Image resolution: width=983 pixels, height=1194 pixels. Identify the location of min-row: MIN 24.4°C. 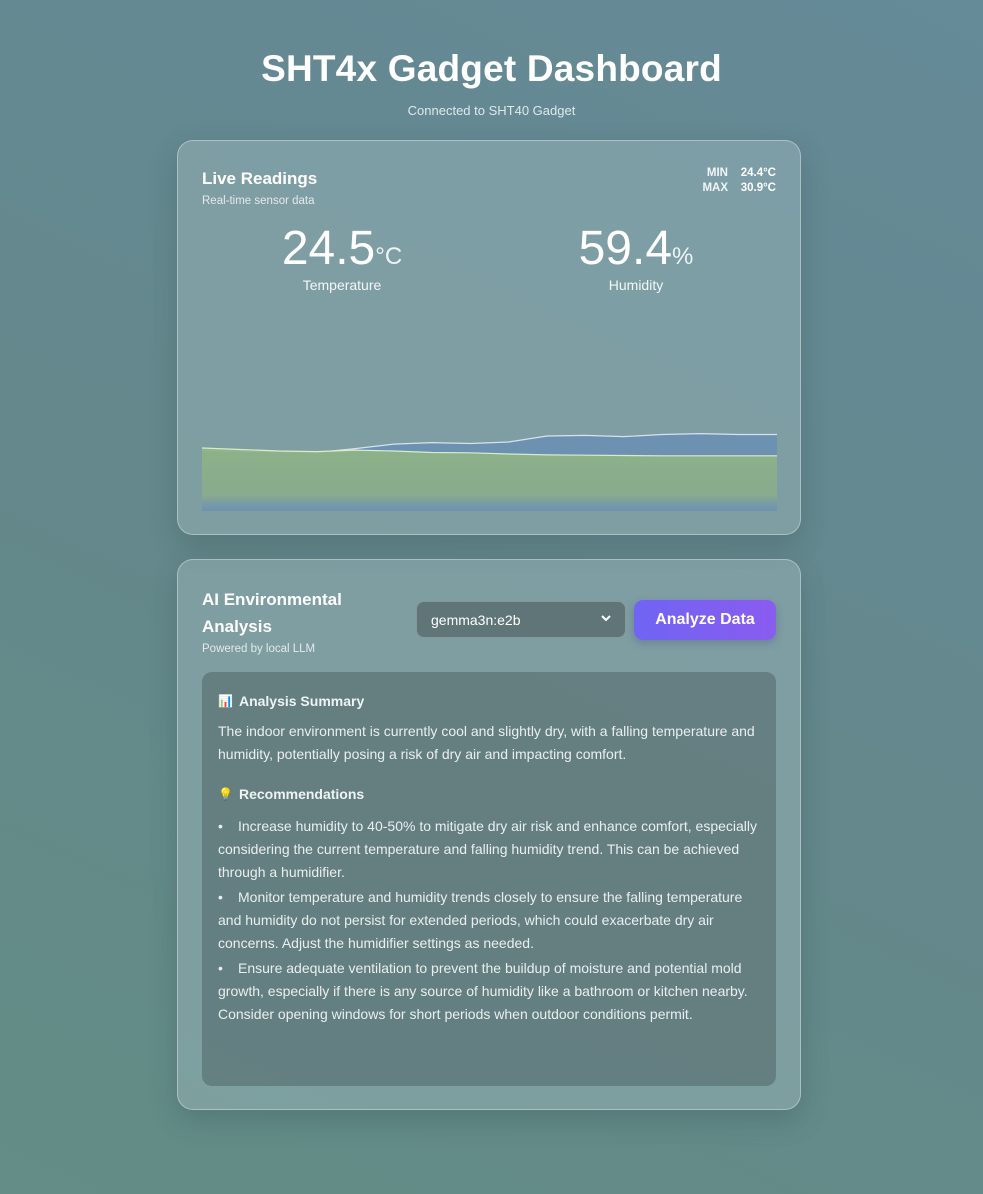
(739, 173).